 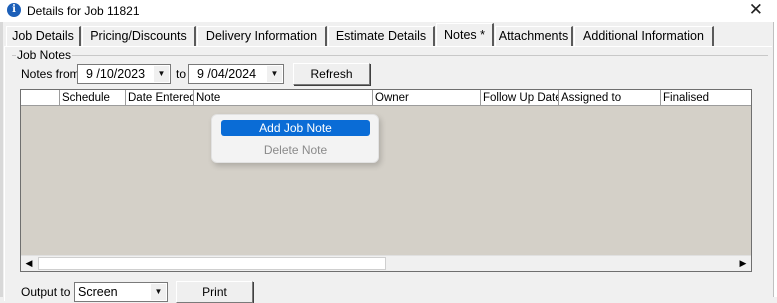 I want to click on refresh-button: Refresh, so click(x=331, y=74).